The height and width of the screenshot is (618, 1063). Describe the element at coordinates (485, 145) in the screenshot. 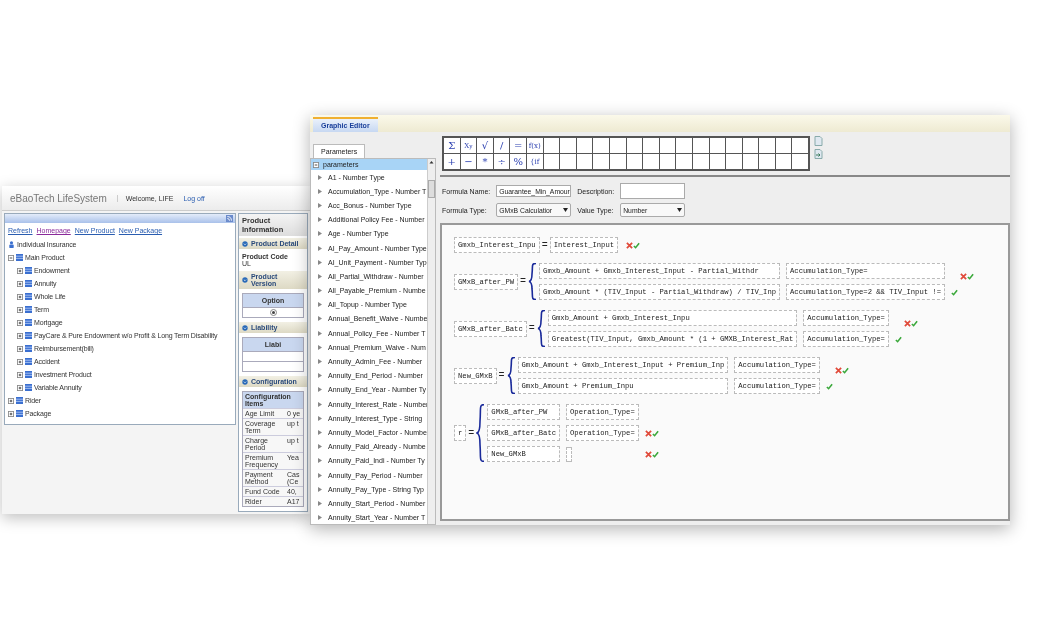

I see `symbol-button: √` at that location.